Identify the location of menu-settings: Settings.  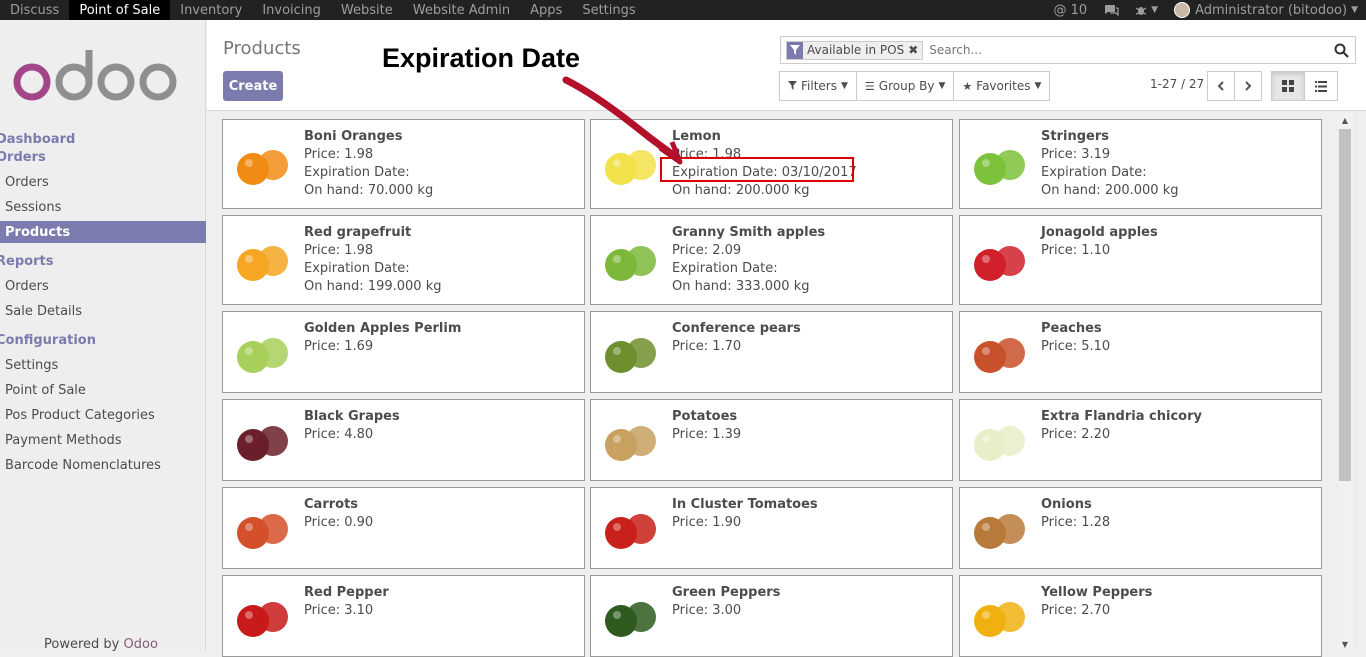
(608, 10).